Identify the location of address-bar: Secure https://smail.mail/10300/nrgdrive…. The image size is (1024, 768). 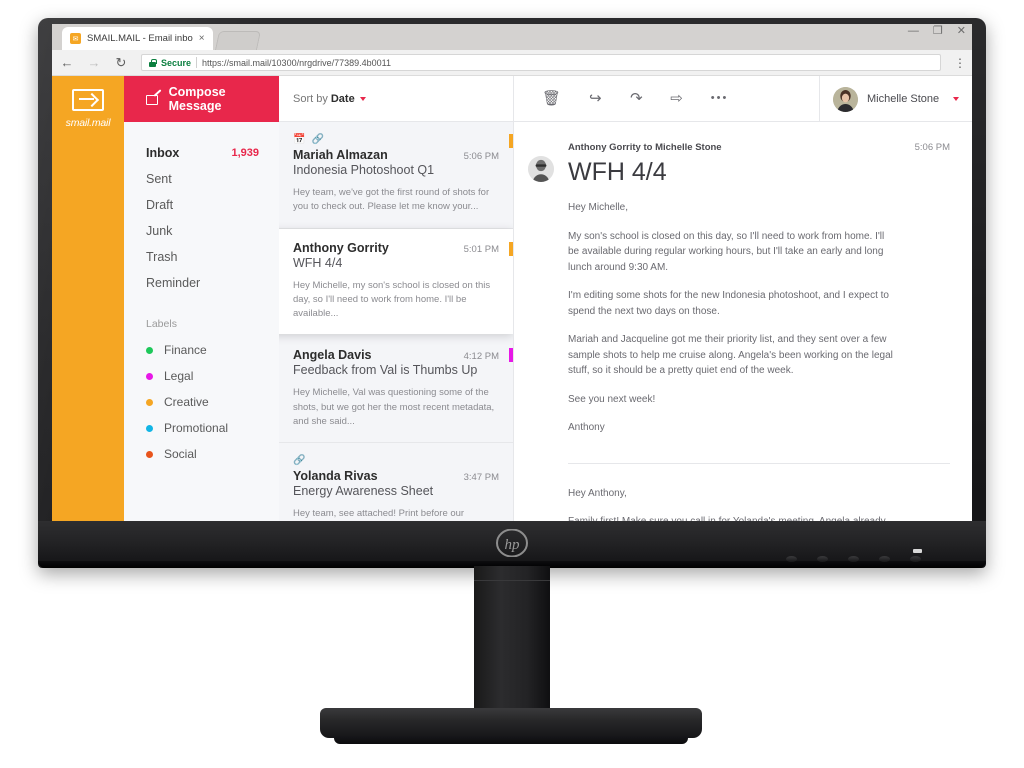
(541, 62).